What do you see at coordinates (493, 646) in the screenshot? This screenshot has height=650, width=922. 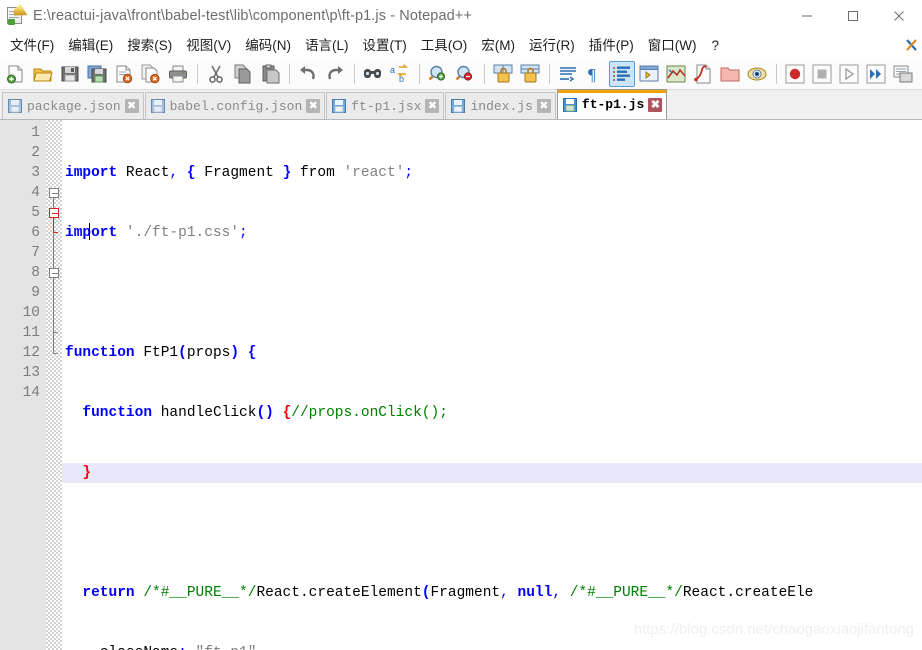 I see `code-line-9: className: "ft-p1",` at bounding box center [493, 646].